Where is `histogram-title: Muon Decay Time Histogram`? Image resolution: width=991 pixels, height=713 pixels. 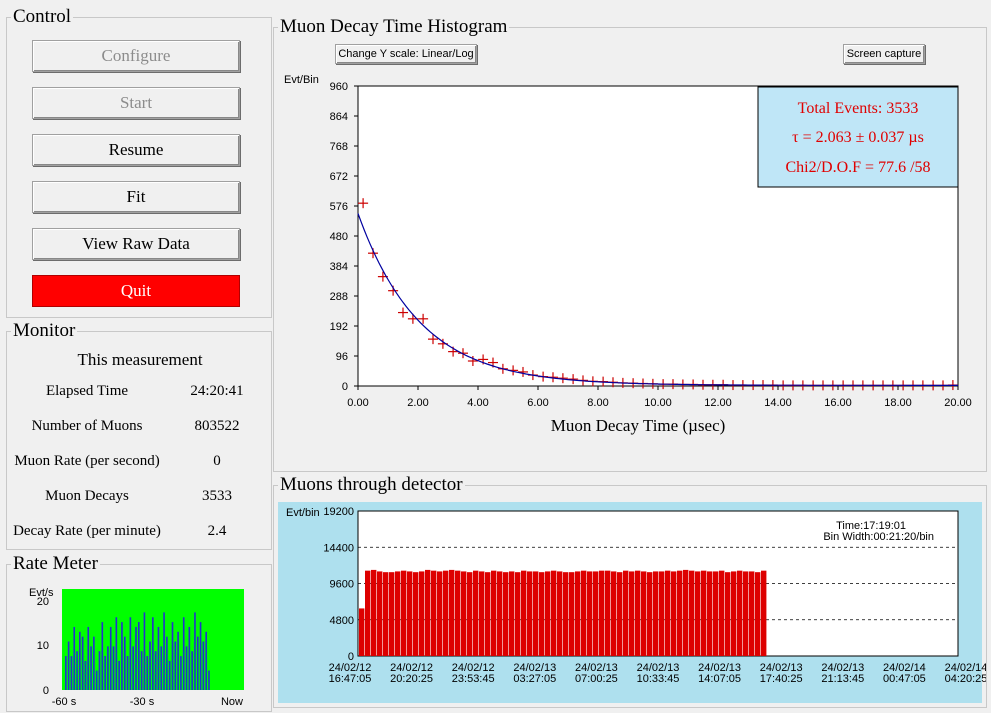
histogram-title: Muon Decay Time Histogram is located at coordinates (394, 26).